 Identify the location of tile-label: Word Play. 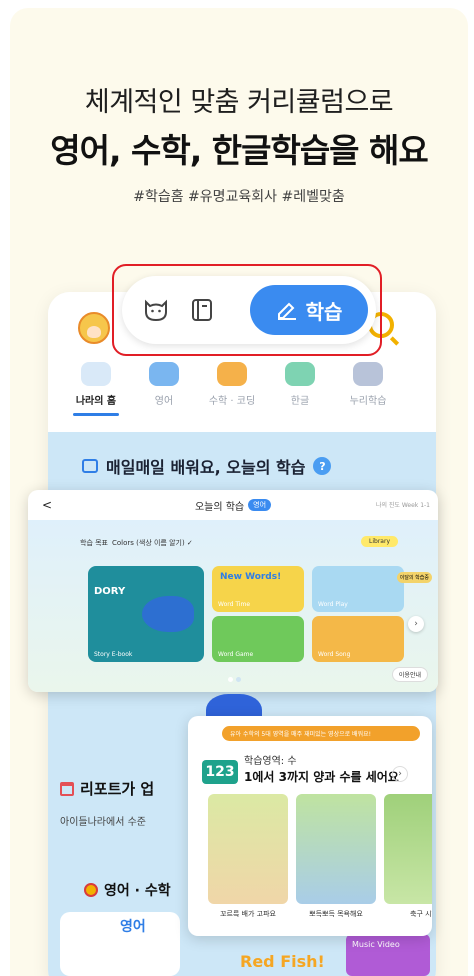
(333, 604).